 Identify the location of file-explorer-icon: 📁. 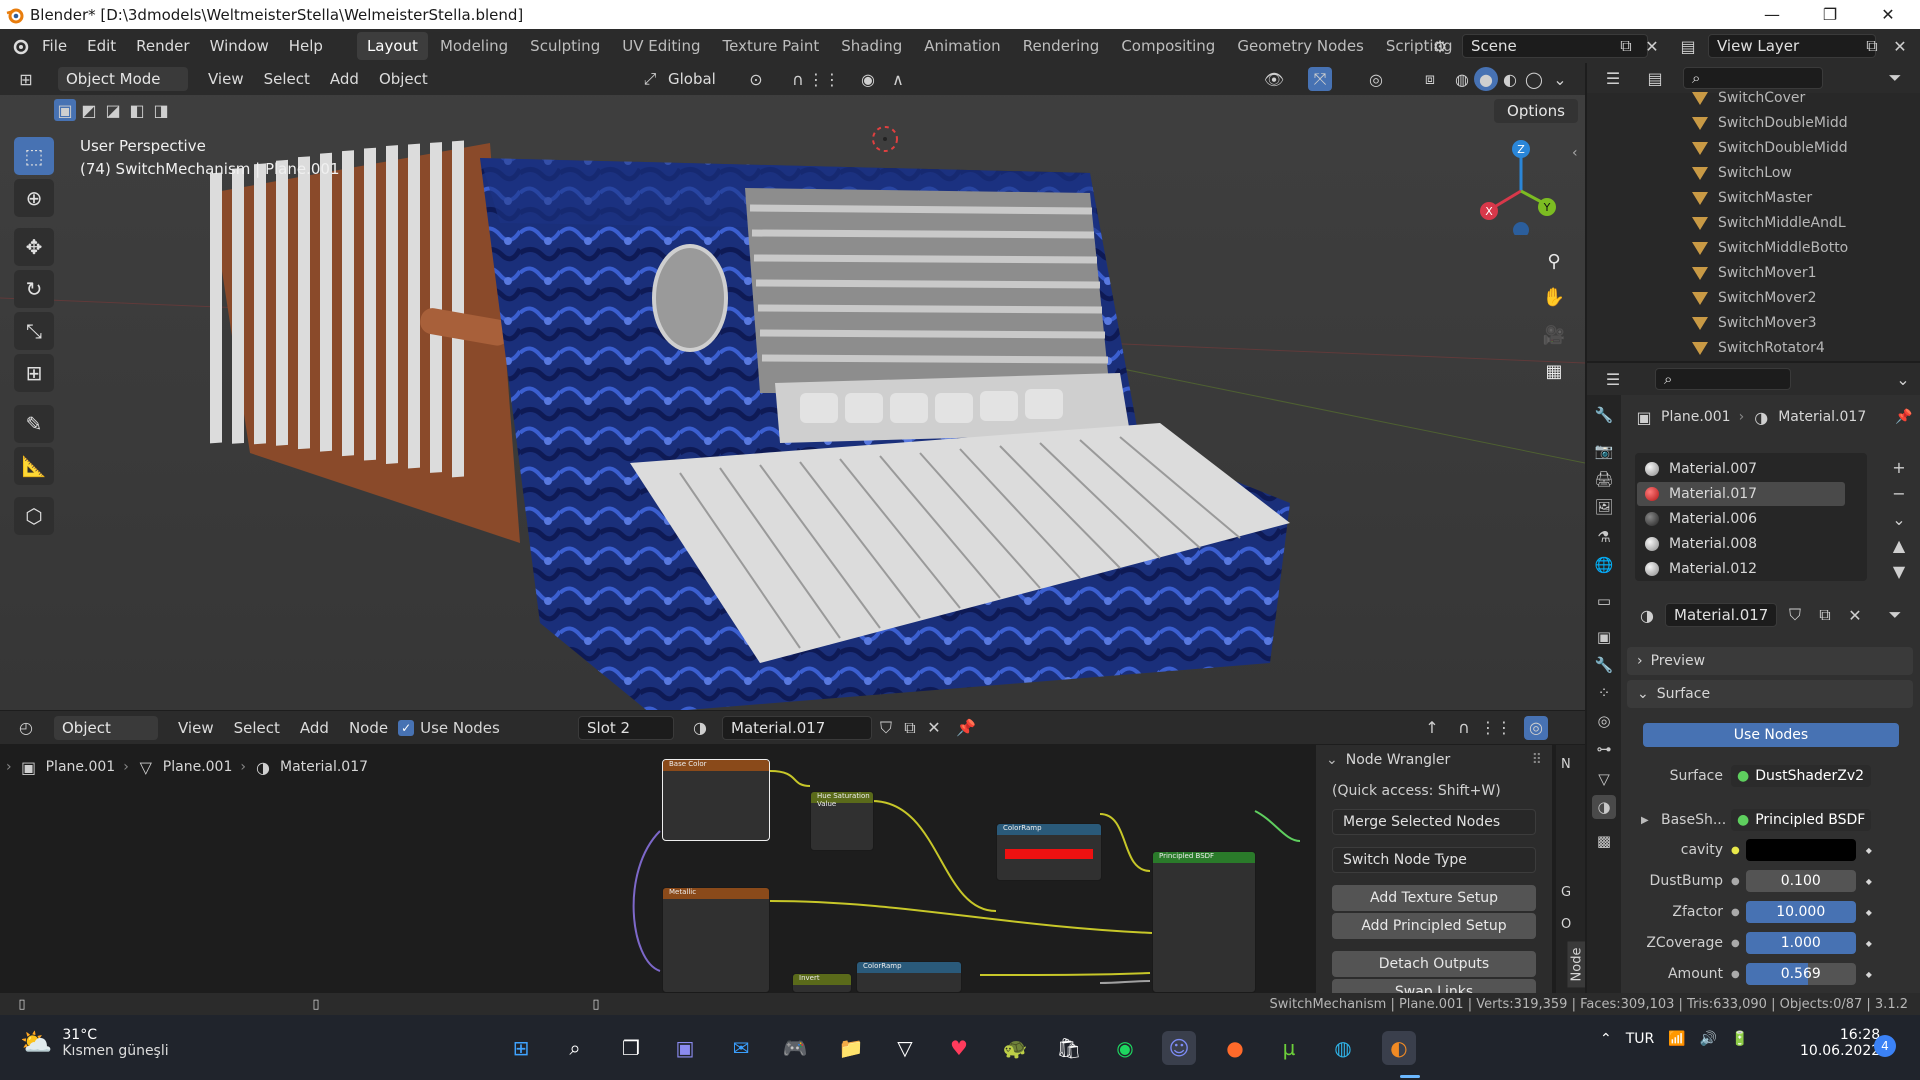
(851, 1048).